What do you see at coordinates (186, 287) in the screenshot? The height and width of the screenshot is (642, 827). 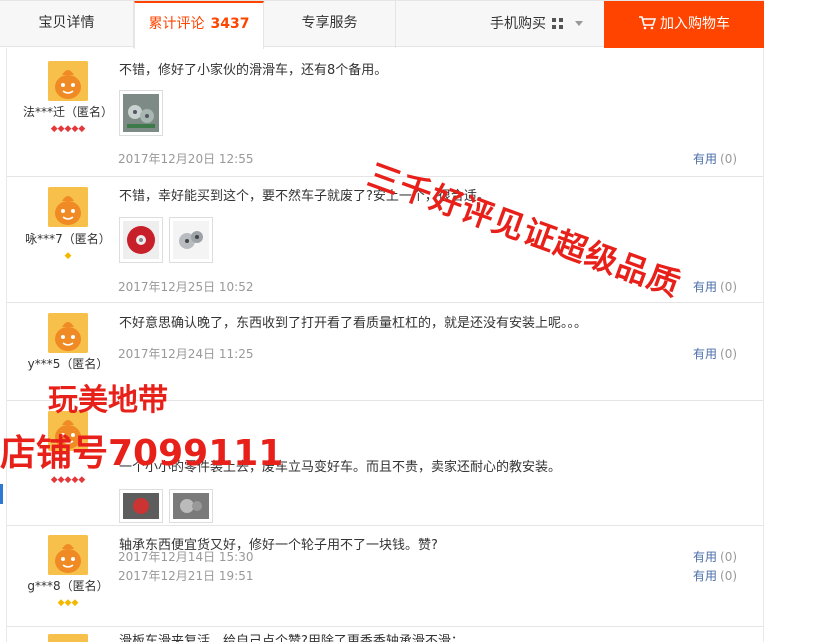 I see `review-date: 2017年12月25日 10:52` at bounding box center [186, 287].